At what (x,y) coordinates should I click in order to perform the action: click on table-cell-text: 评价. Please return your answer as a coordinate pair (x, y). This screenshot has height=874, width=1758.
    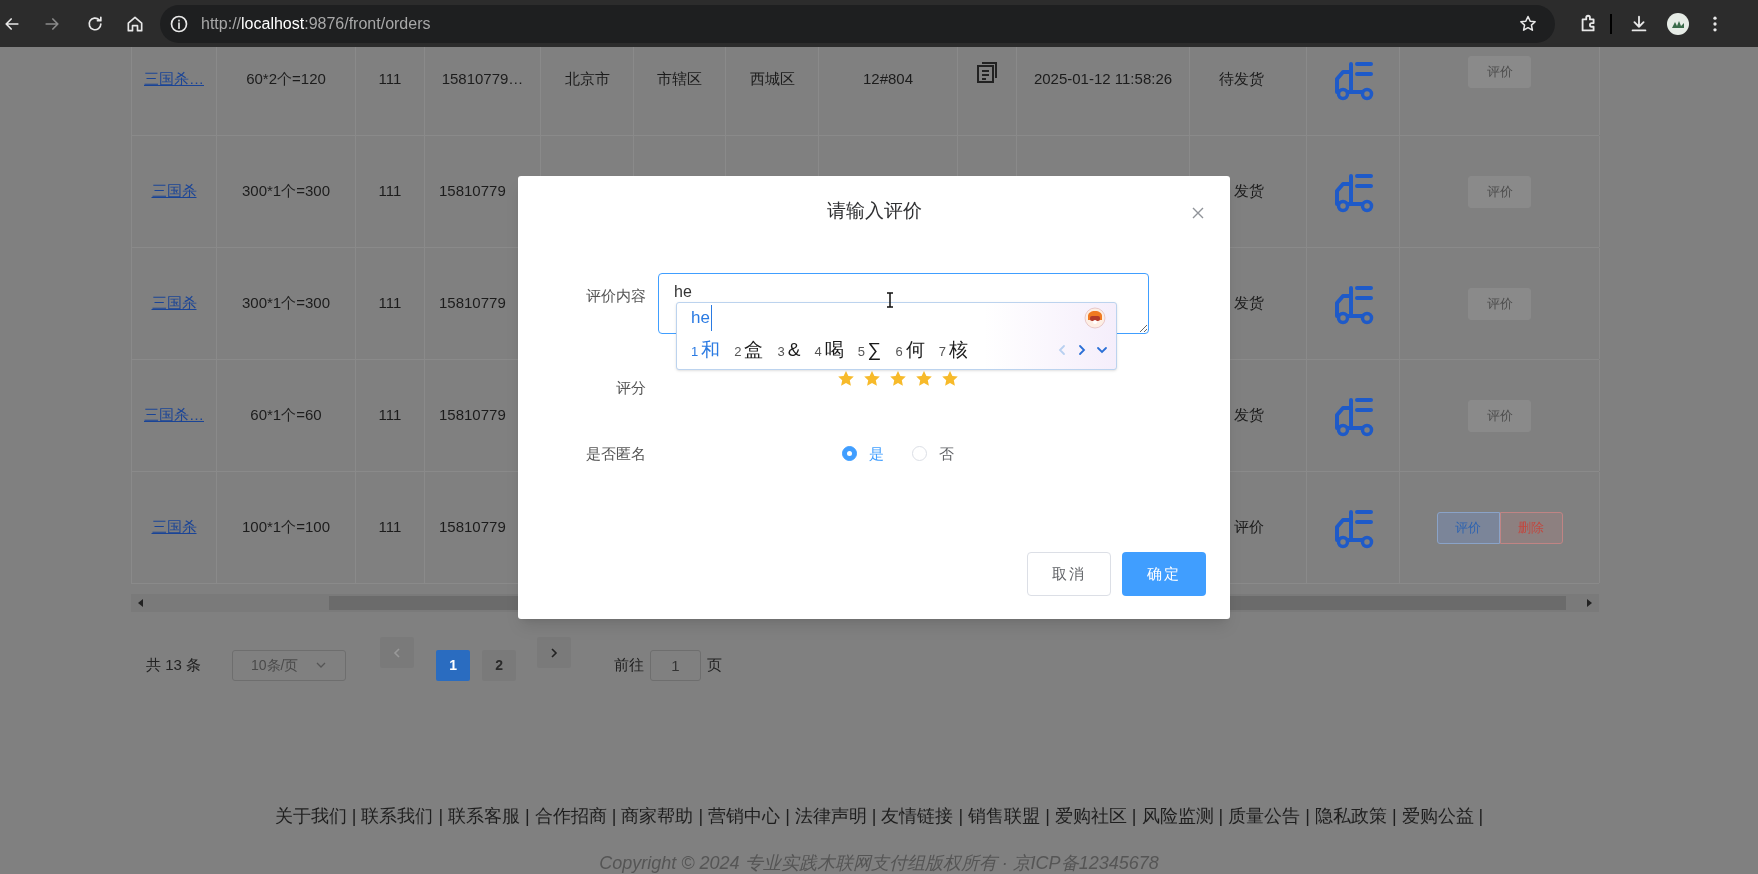
    Looking at the image, I should click on (1249, 527).